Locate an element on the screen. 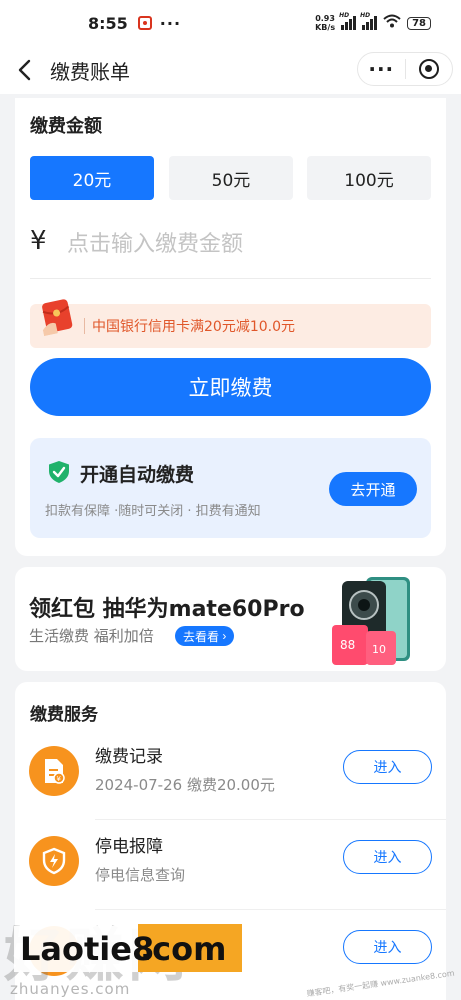 The image size is (461, 1000). status-indicators: 0.93 KB/s HD HD 78 is located at coordinates (373, 22).